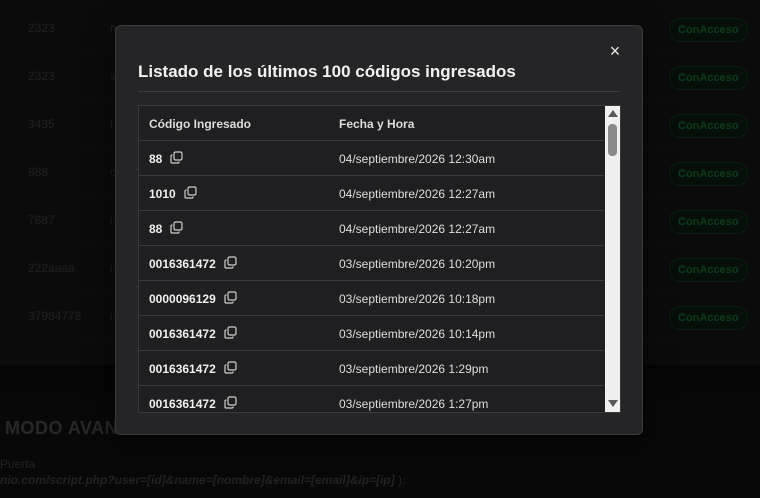 The height and width of the screenshot is (498, 760). Describe the element at coordinates (612, 259) in the screenshot. I see `vertical-scrollbar` at that location.